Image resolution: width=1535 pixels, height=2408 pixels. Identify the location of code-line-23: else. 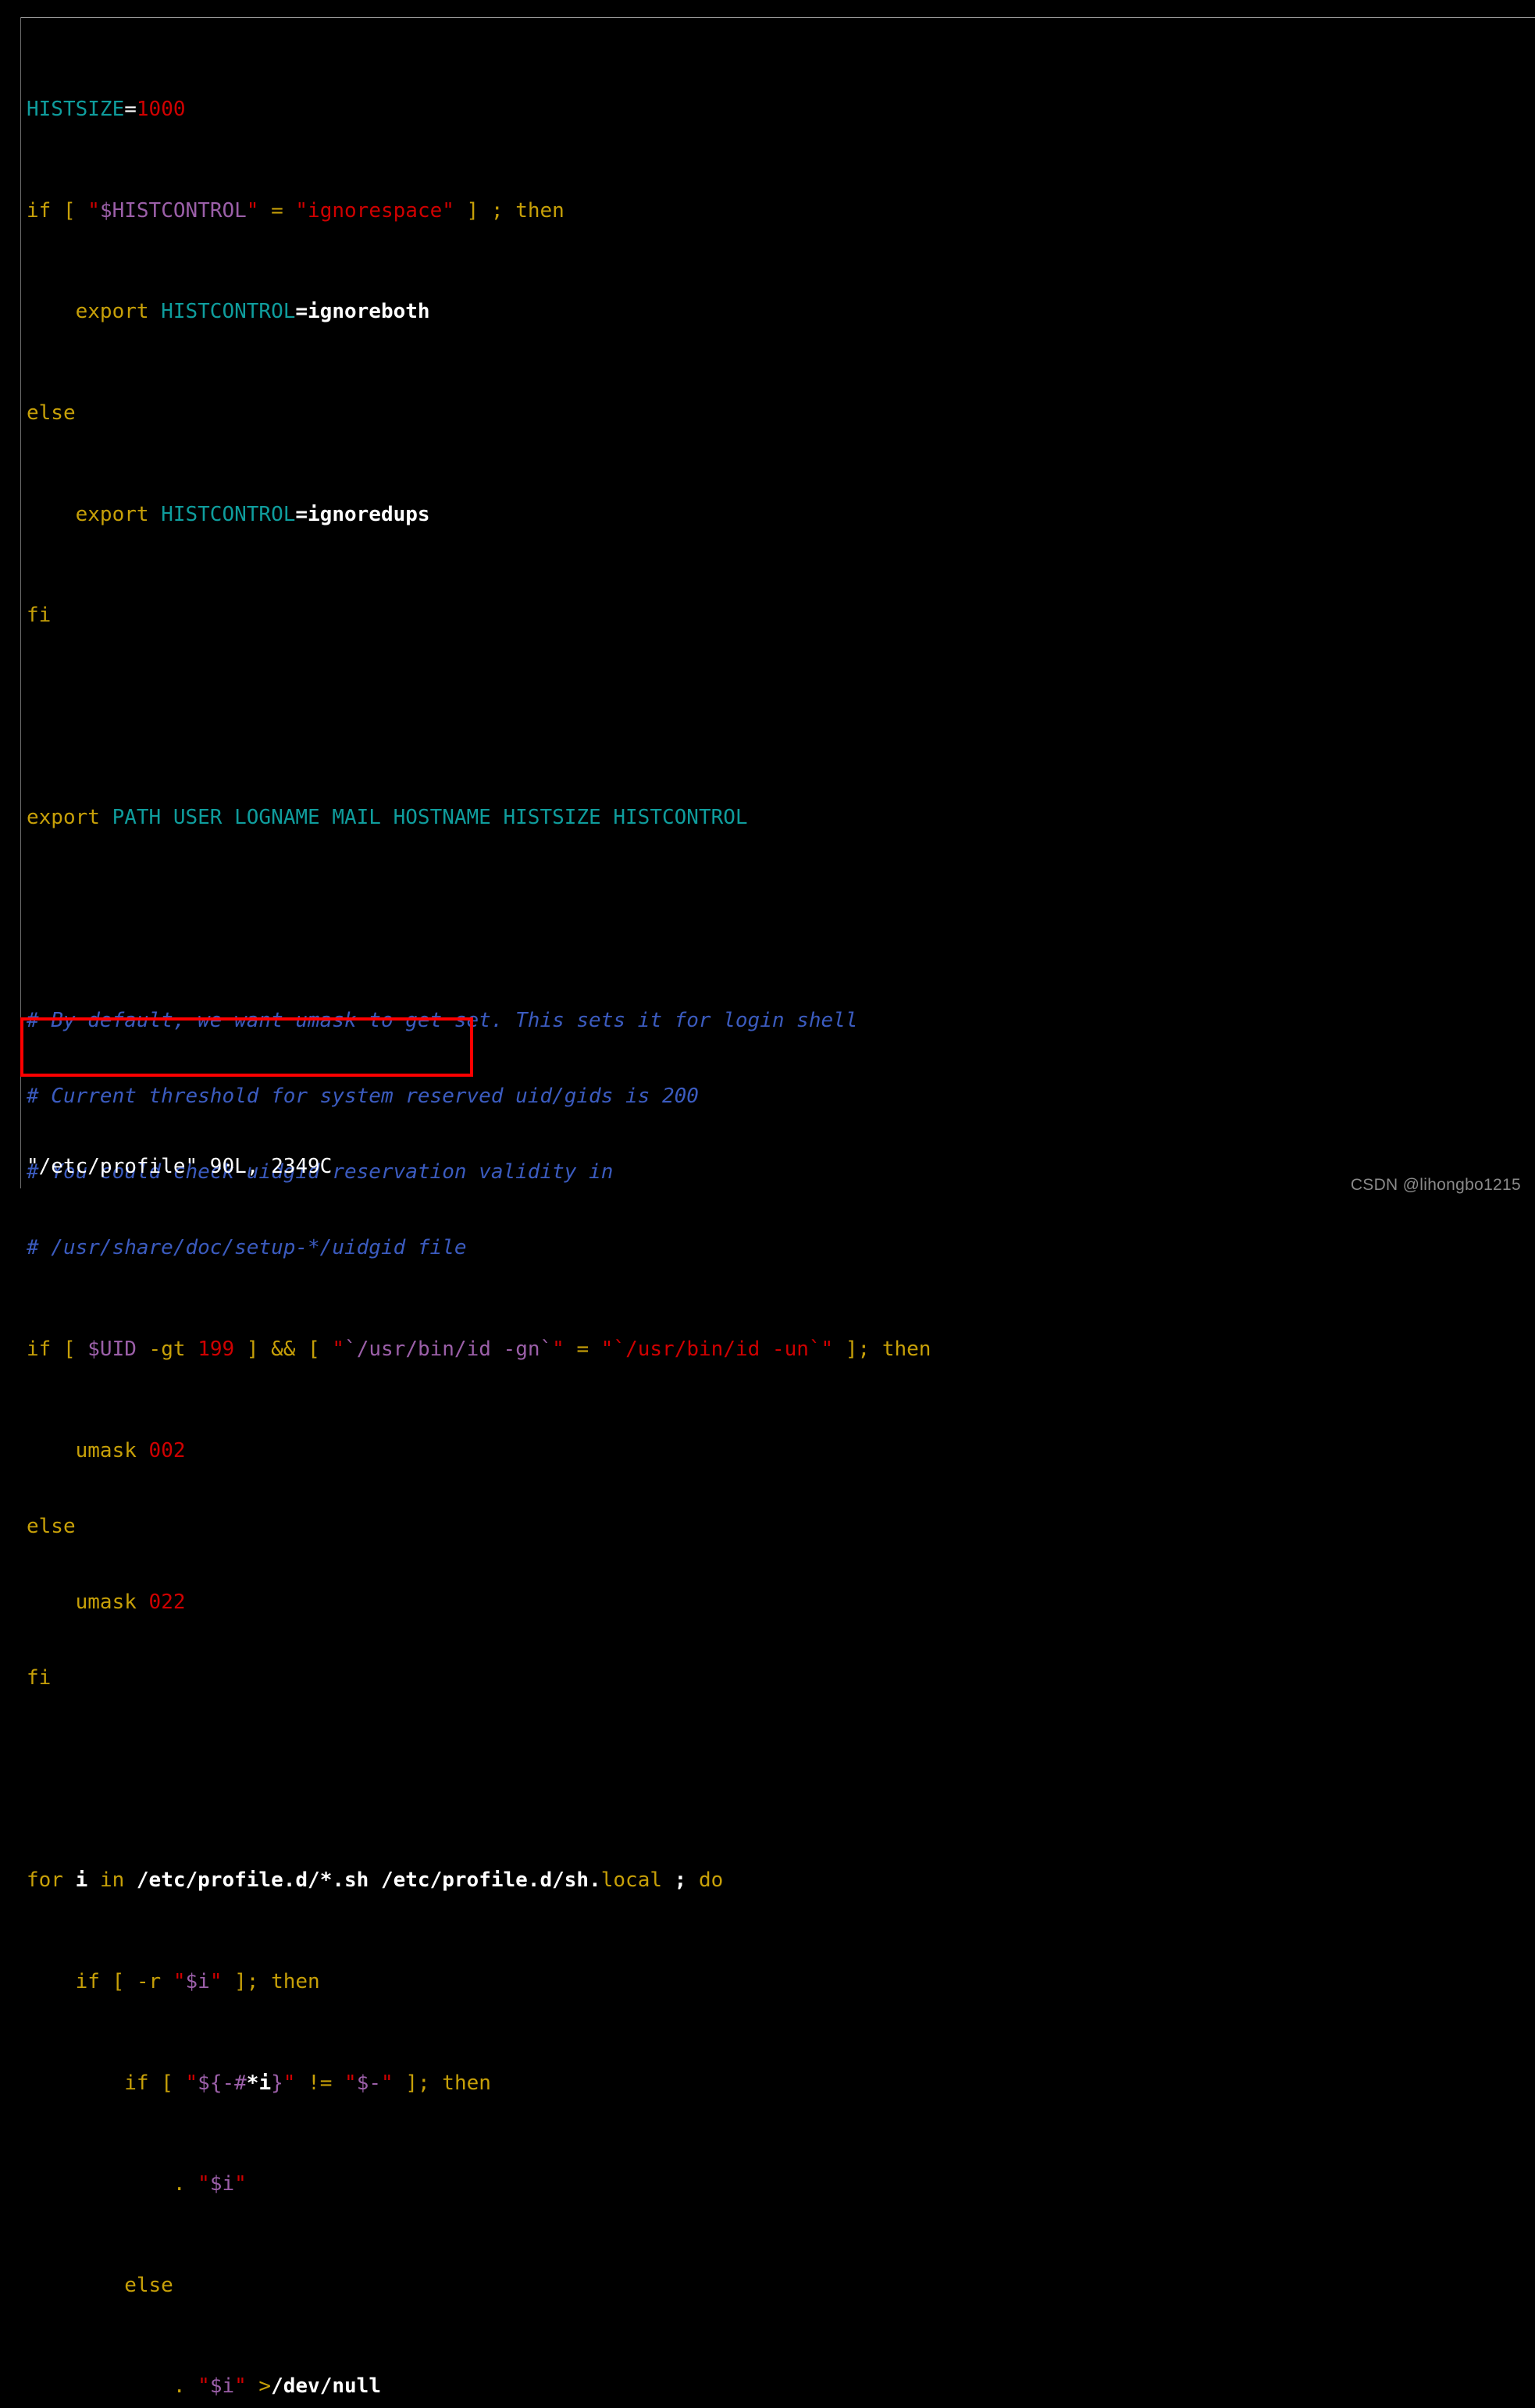
(100, 2285).